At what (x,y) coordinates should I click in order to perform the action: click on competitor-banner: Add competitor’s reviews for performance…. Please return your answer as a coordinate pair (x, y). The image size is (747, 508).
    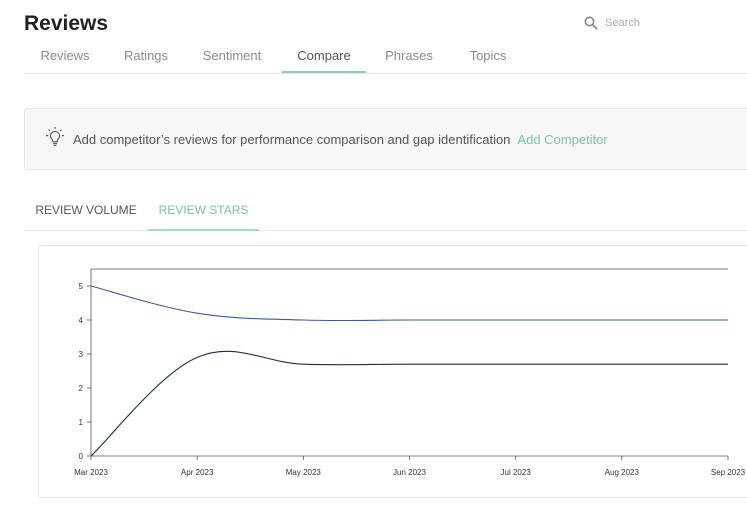
    Looking at the image, I should click on (385, 139).